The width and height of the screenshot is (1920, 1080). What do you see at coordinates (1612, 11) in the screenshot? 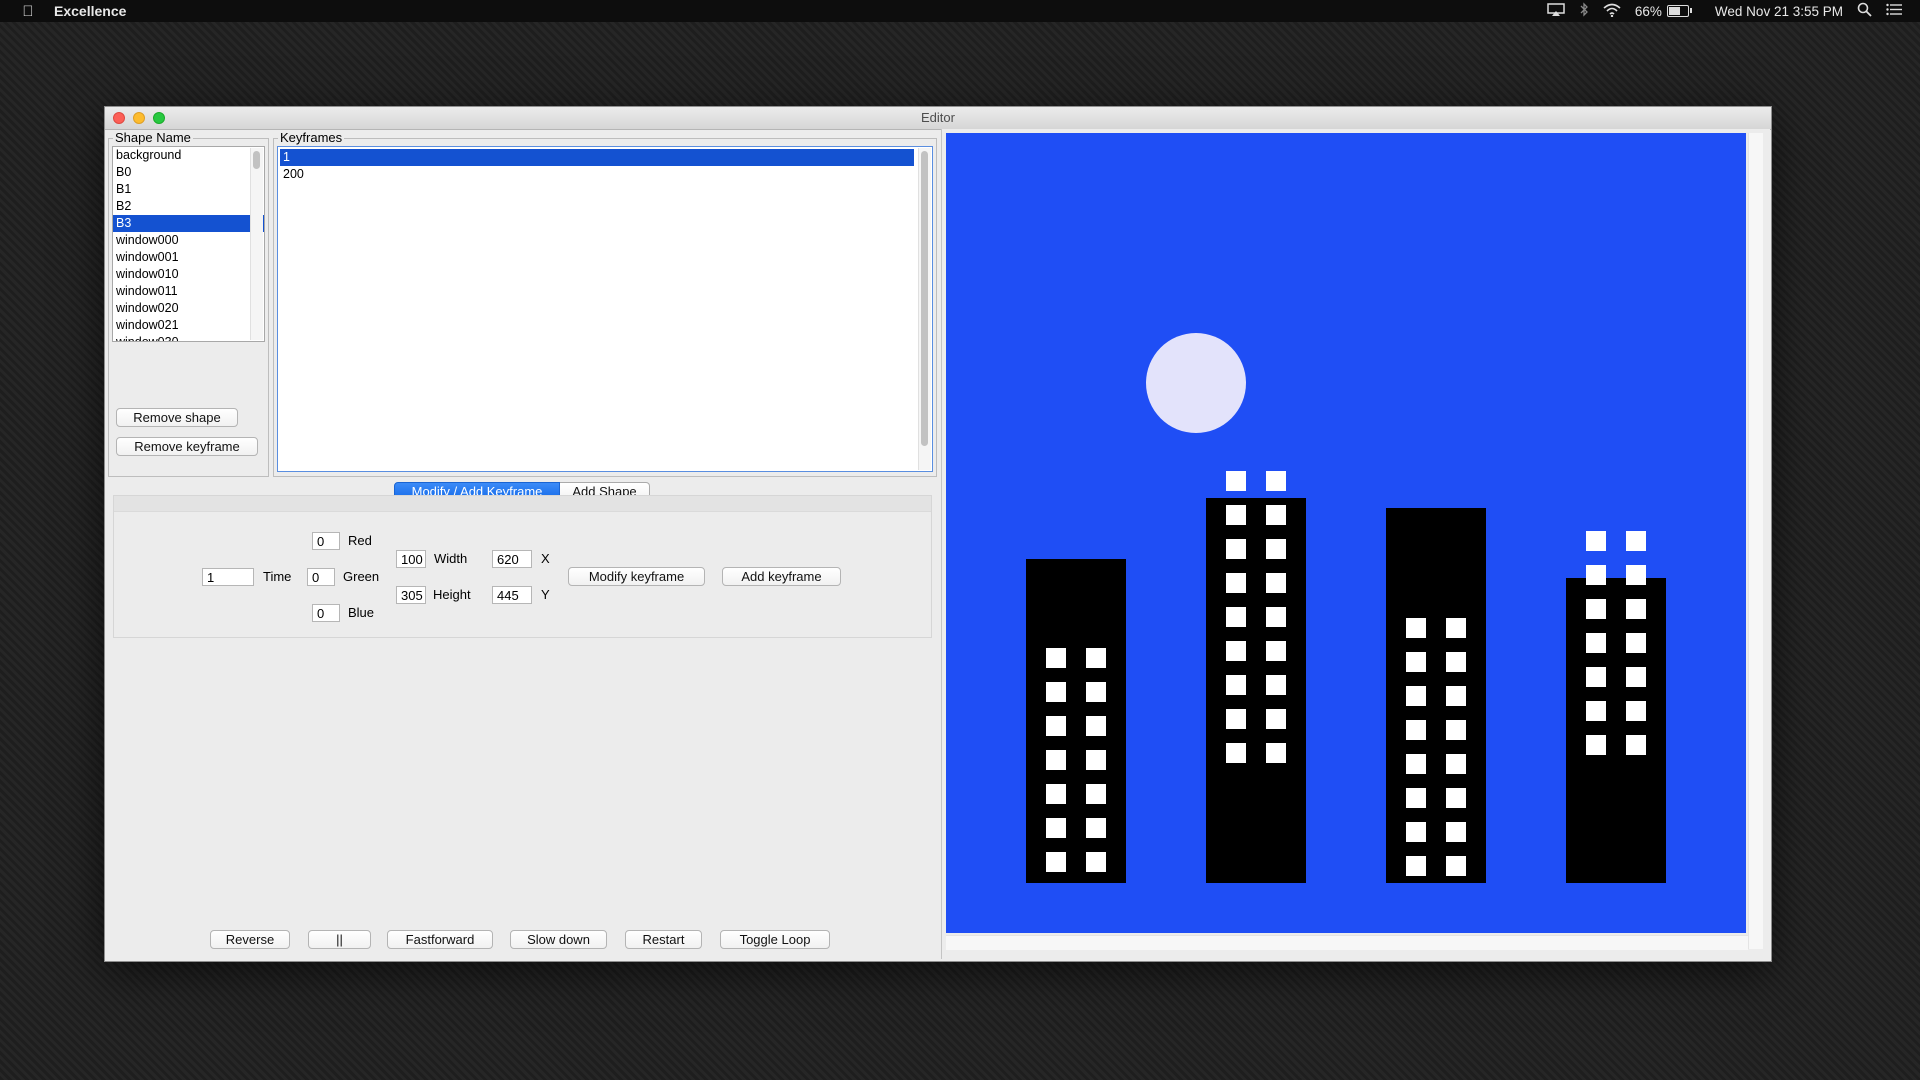
I see `wifi-icon` at bounding box center [1612, 11].